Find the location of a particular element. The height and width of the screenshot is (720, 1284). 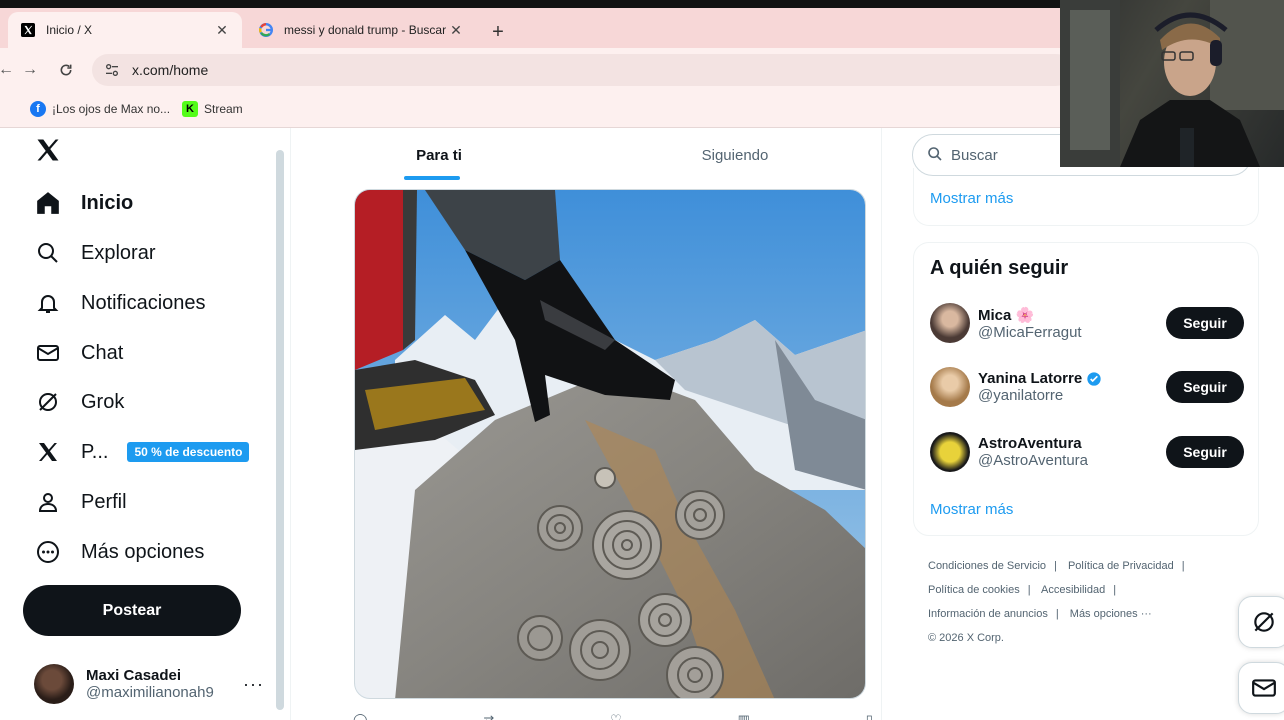

address-bar: x.com/home is located at coordinates (582, 70).